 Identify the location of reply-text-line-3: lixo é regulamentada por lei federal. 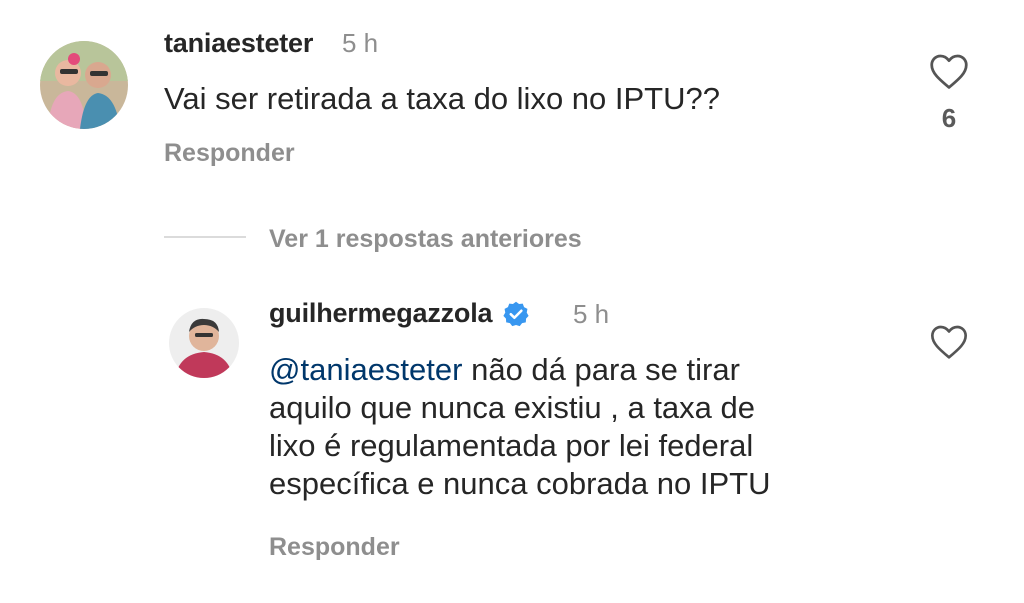
(511, 445).